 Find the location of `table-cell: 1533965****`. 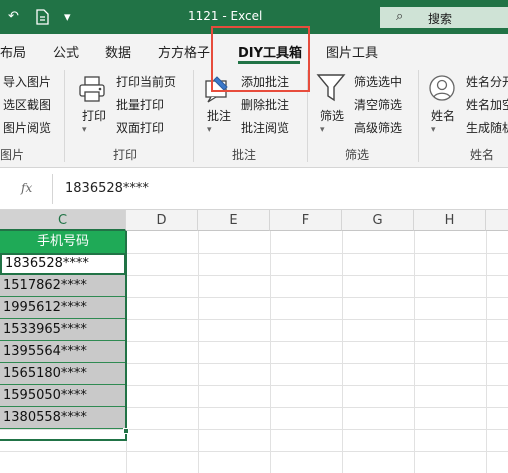

table-cell: 1533965**** is located at coordinates (63, 330).